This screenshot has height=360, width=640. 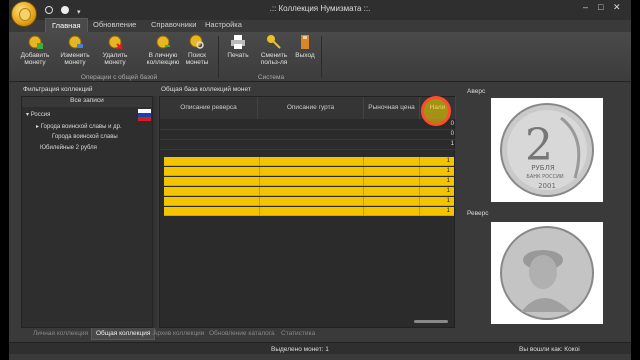 I want to click on revers-image, so click(x=547, y=273).